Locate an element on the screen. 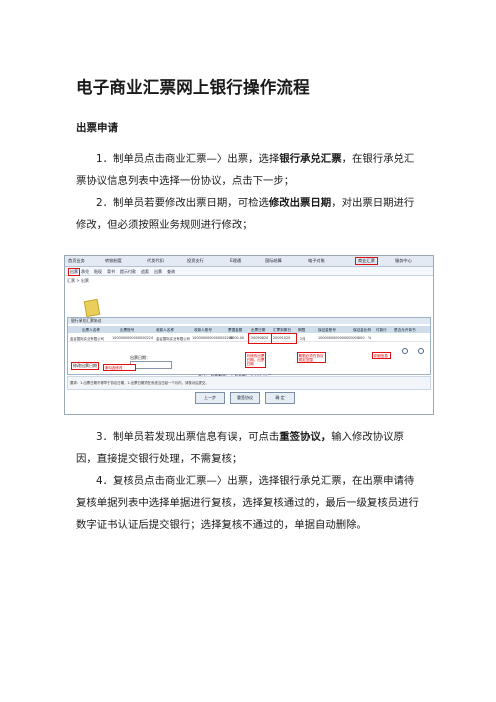 This screenshot has width=496, height=702. annotation-modify-date: 可修改出票日期，出票日期 is located at coordinates (255, 360).